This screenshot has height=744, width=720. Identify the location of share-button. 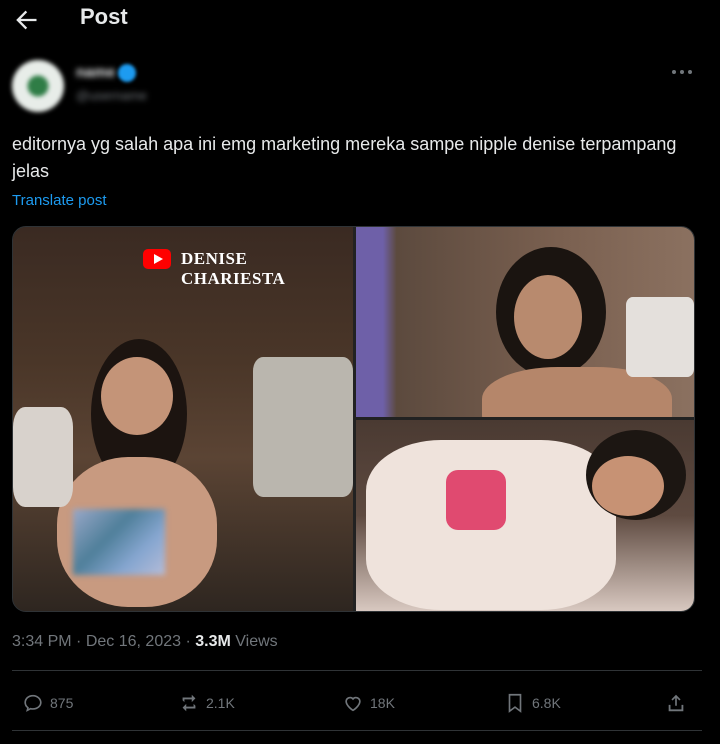
(676, 703).